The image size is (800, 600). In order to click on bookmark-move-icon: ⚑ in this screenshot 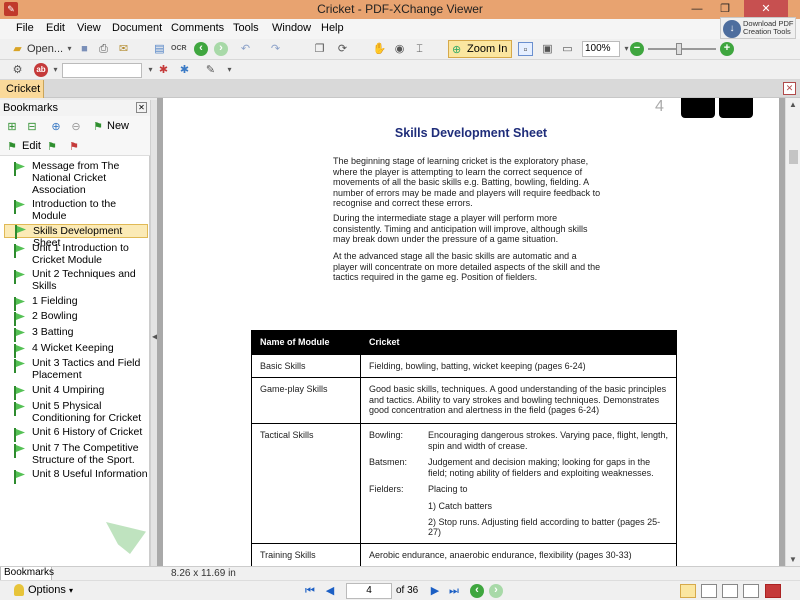, I will do `click(52, 147)`.